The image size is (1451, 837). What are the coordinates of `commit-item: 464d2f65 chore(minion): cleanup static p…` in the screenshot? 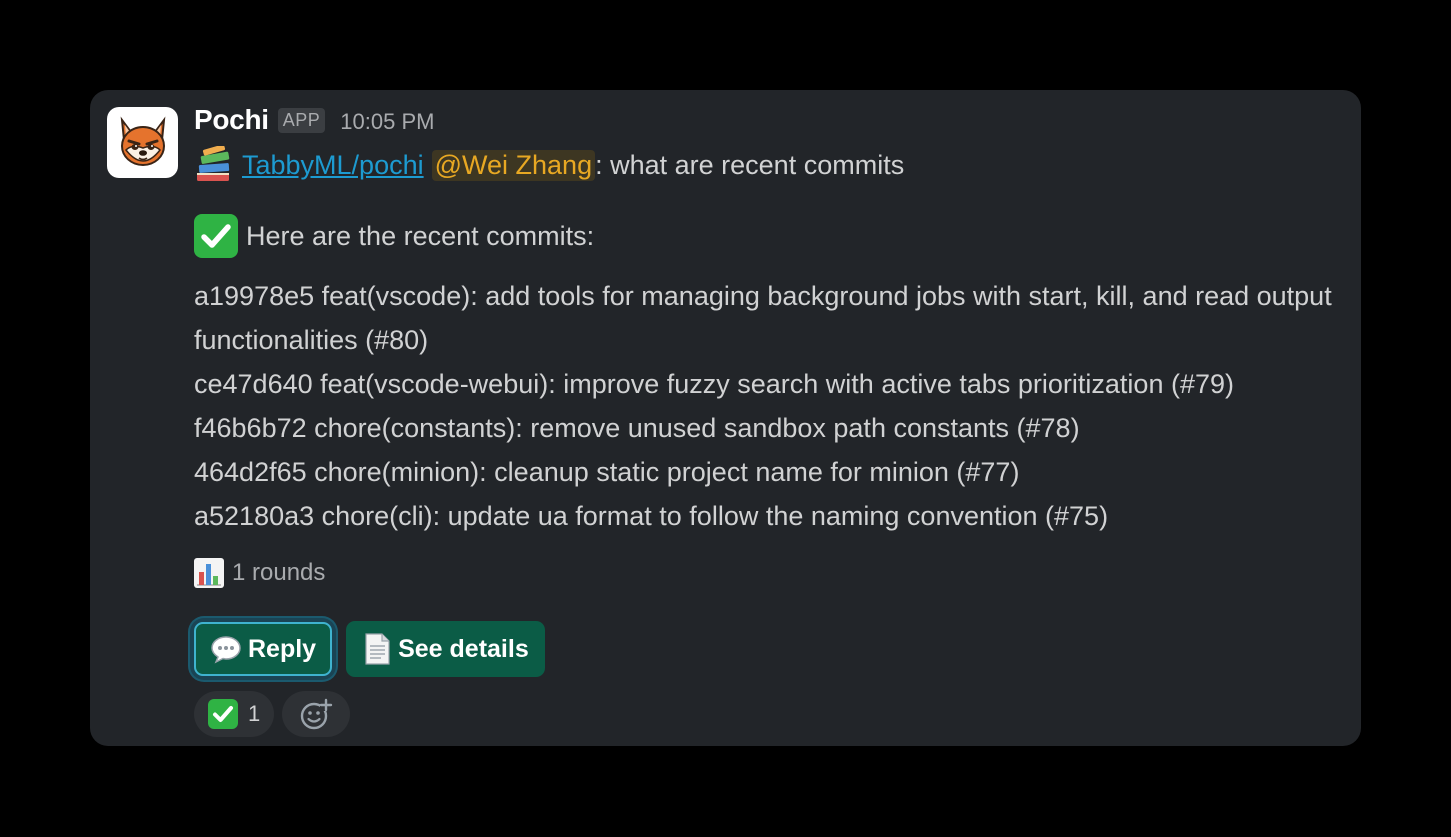 It's located at (607, 472).